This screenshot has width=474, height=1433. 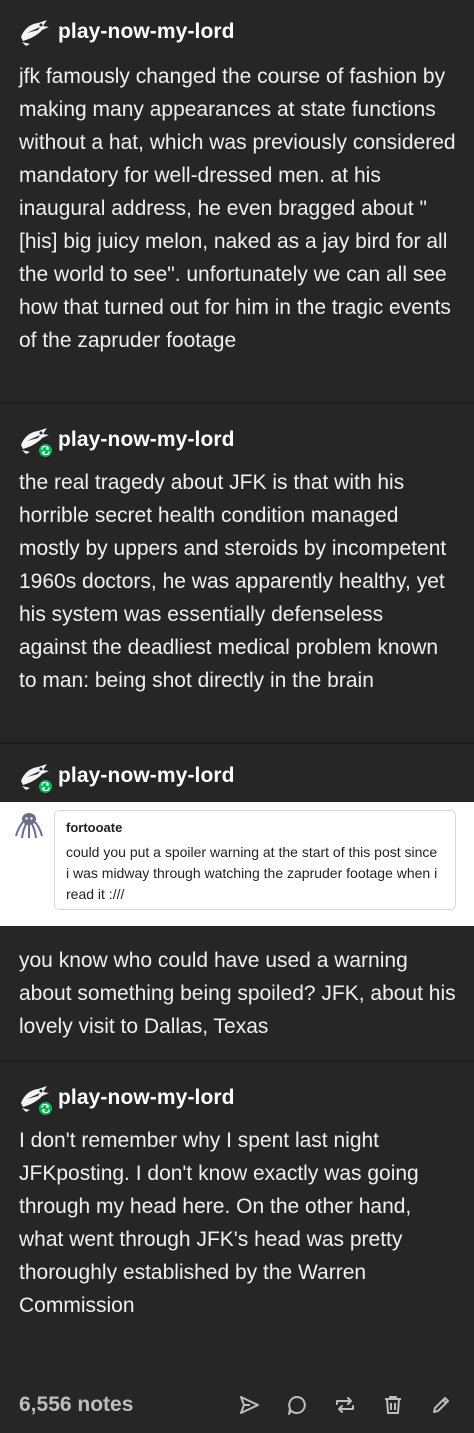 What do you see at coordinates (255, 828) in the screenshot?
I see `asker-name: fortooate` at bounding box center [255, 828].